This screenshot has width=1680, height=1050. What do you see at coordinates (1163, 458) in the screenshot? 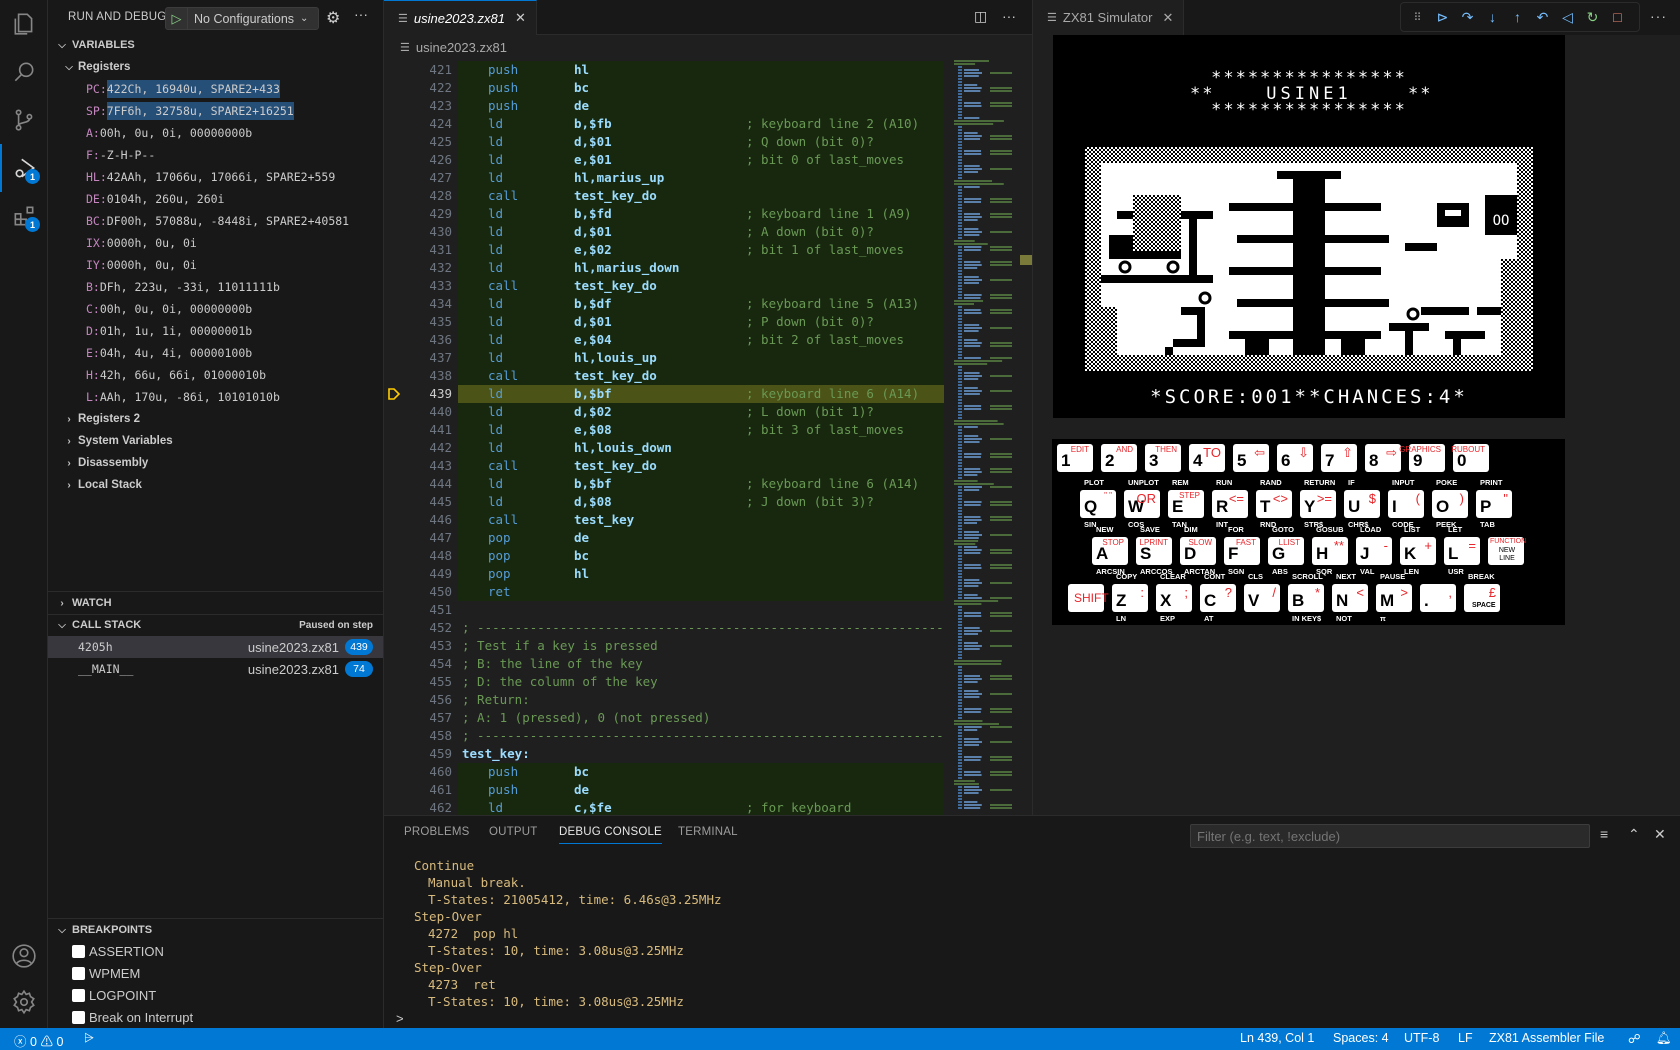
I see `key-3: 3 THEN` at bounding box center [1163, 458].